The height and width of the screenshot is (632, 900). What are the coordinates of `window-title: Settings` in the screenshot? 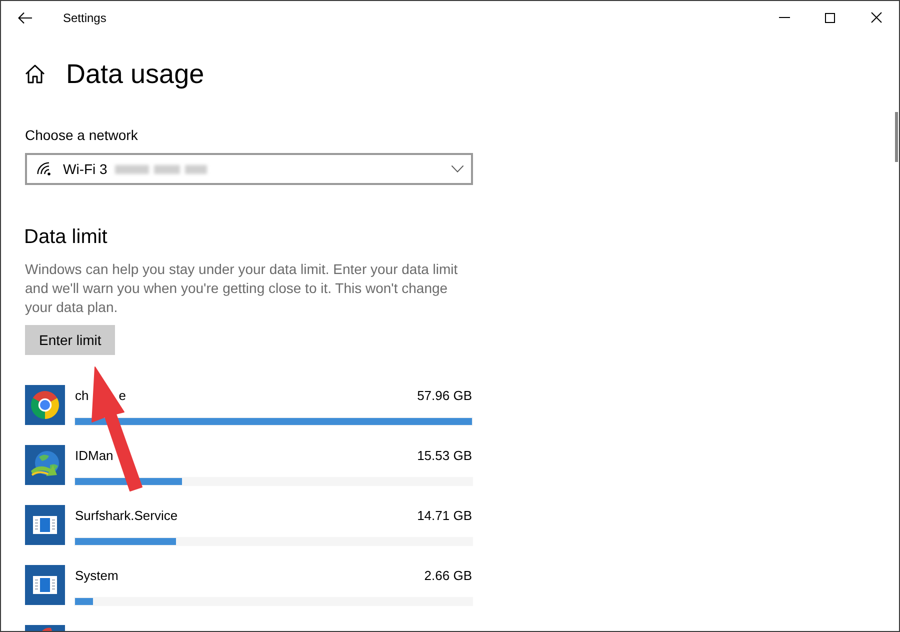 It's located at (84, 17).